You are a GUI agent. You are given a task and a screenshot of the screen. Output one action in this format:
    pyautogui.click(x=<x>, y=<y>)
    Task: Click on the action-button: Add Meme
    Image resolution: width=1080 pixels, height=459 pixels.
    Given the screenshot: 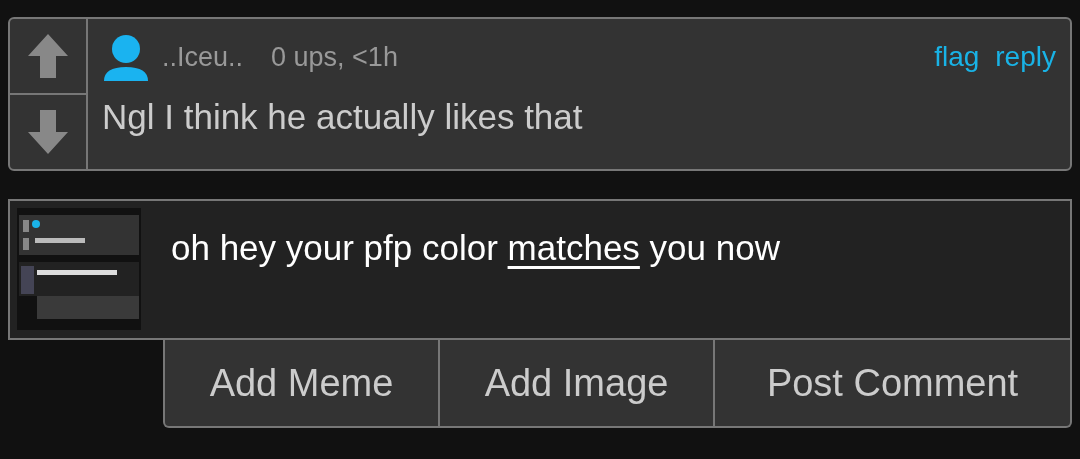 What is the action you would take?
    pyautogui.click(x=303, y=383)
    